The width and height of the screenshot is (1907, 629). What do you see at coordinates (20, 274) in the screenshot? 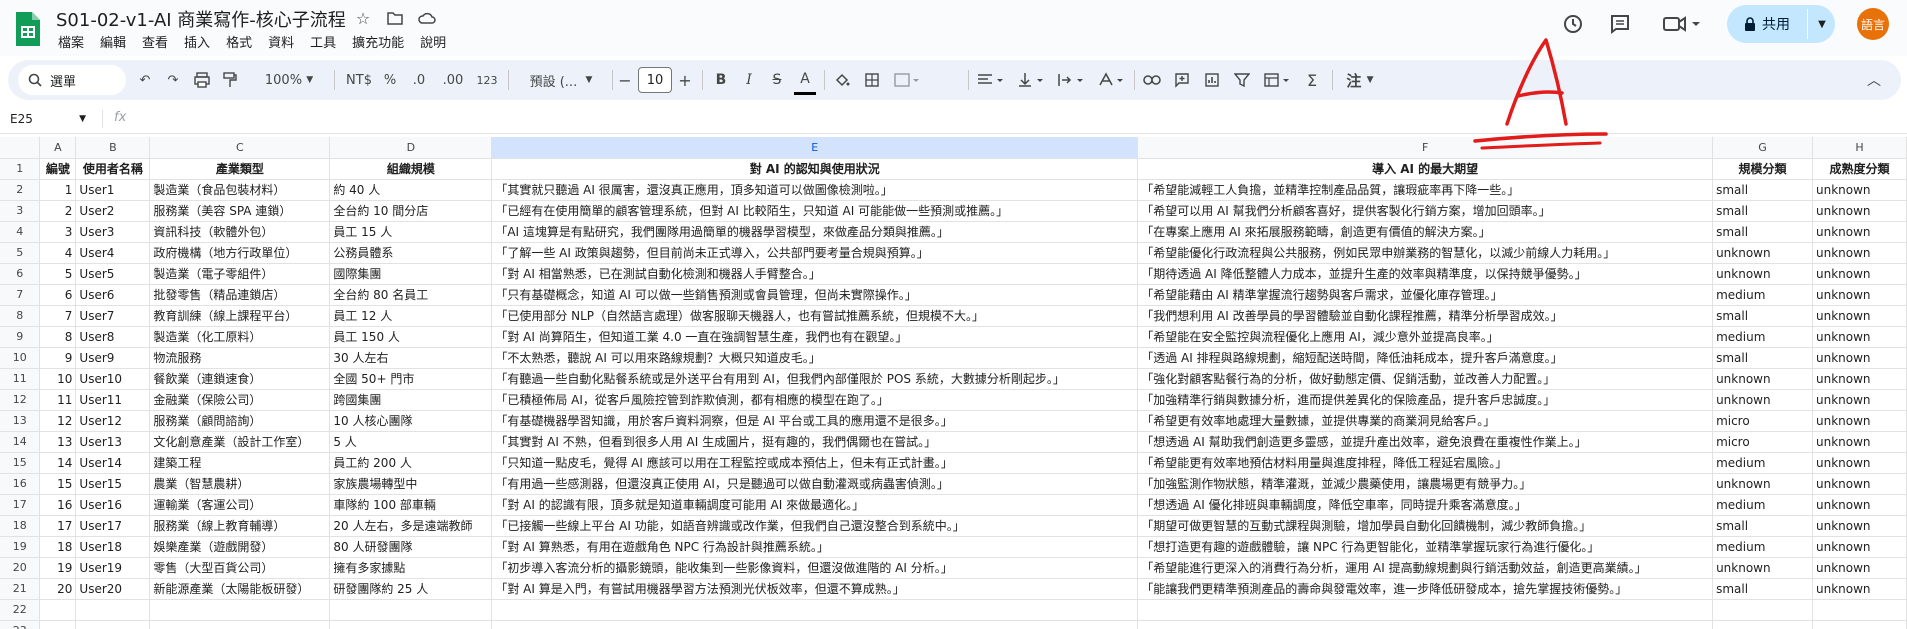
I see `row-header: 6` at bounding box center [20, 274].